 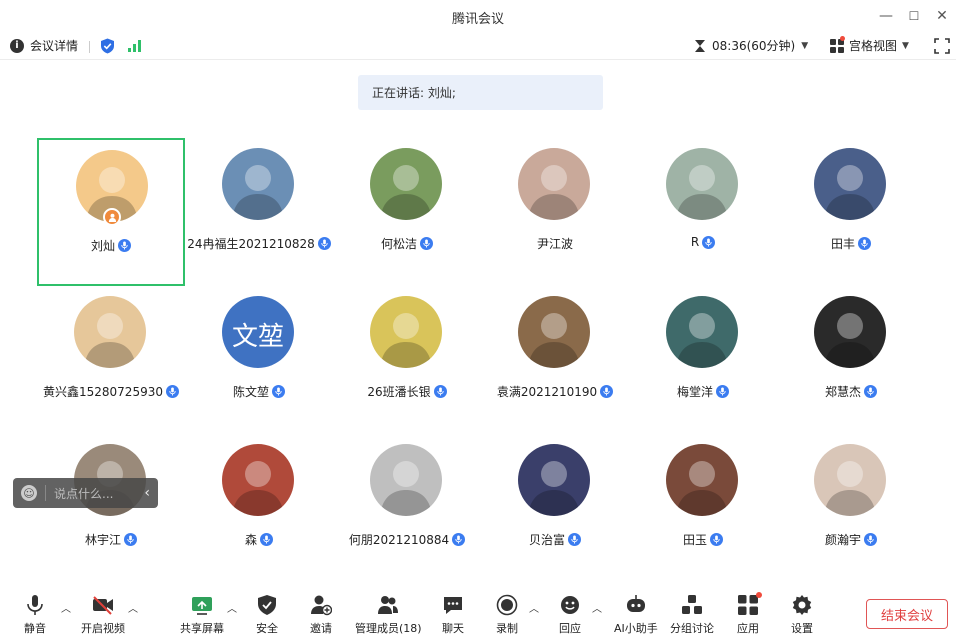 I want to click on manage-members-label: 管理成员(18), so click(x=388, y=628).